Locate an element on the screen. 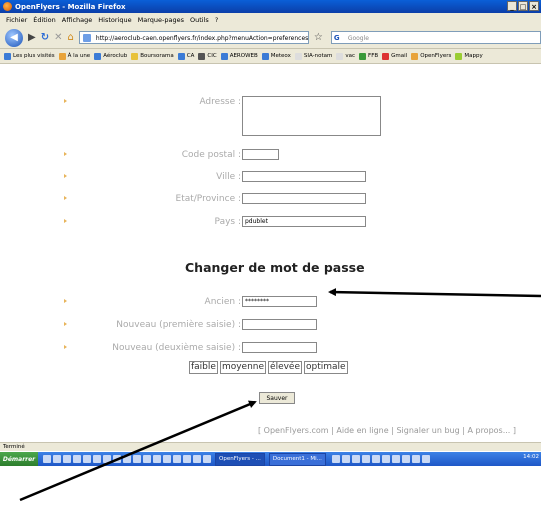  save-button: Sauver is located at coordinates (277, 398).